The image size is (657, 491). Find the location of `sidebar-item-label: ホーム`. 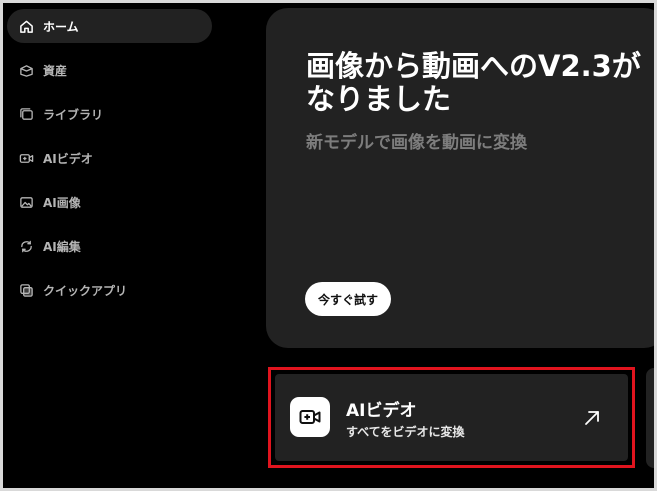

sidebar-item-label: ホーム is located at coordinates (61, 26).